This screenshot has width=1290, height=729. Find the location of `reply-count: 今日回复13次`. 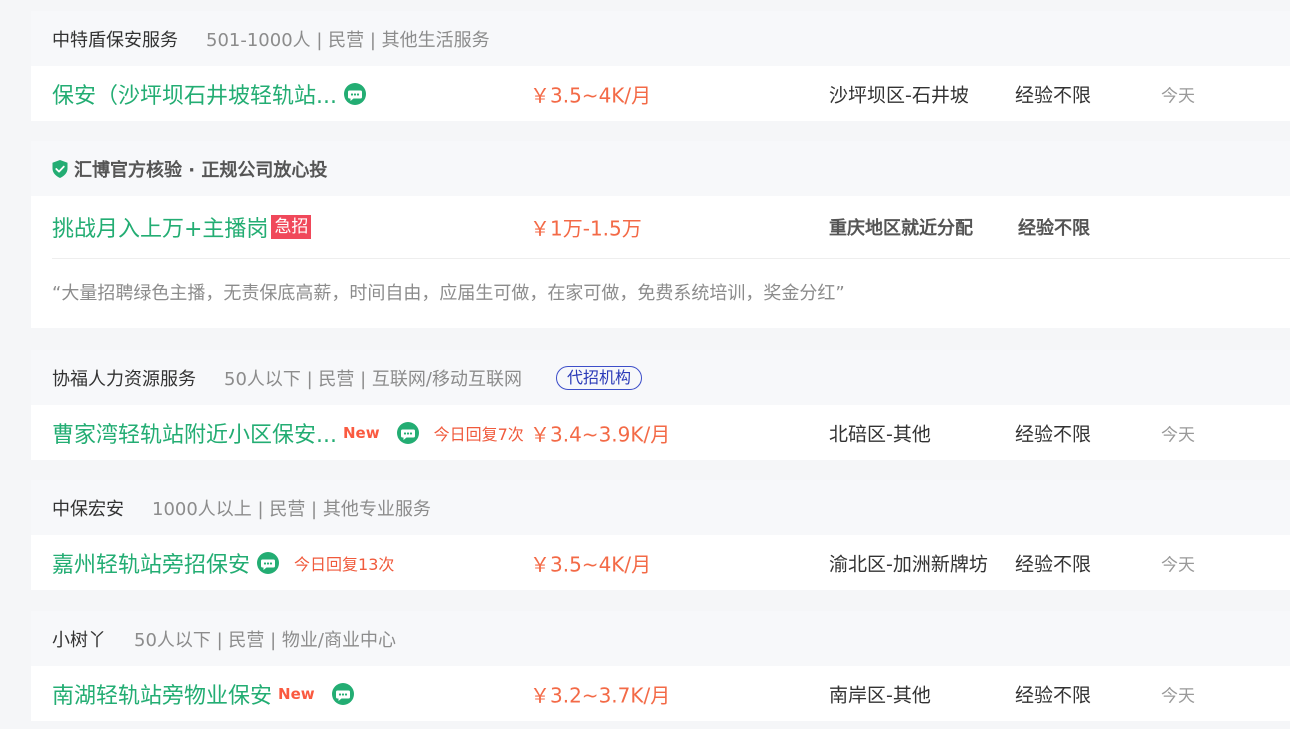

reply-count: 今日回复13次 is located at coordinates (344, 564).